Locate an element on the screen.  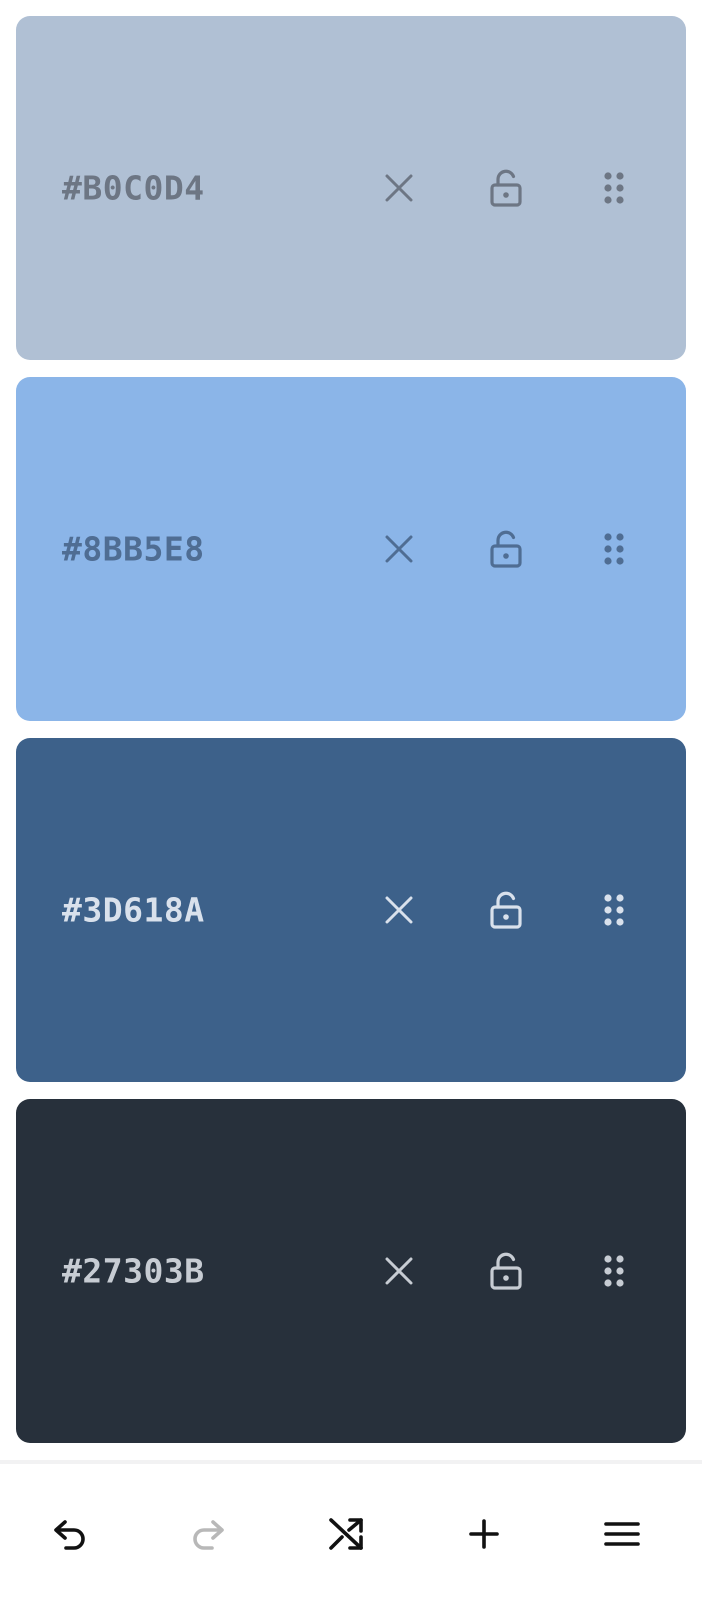
plus-icon is located at coordinates (484, 1534).